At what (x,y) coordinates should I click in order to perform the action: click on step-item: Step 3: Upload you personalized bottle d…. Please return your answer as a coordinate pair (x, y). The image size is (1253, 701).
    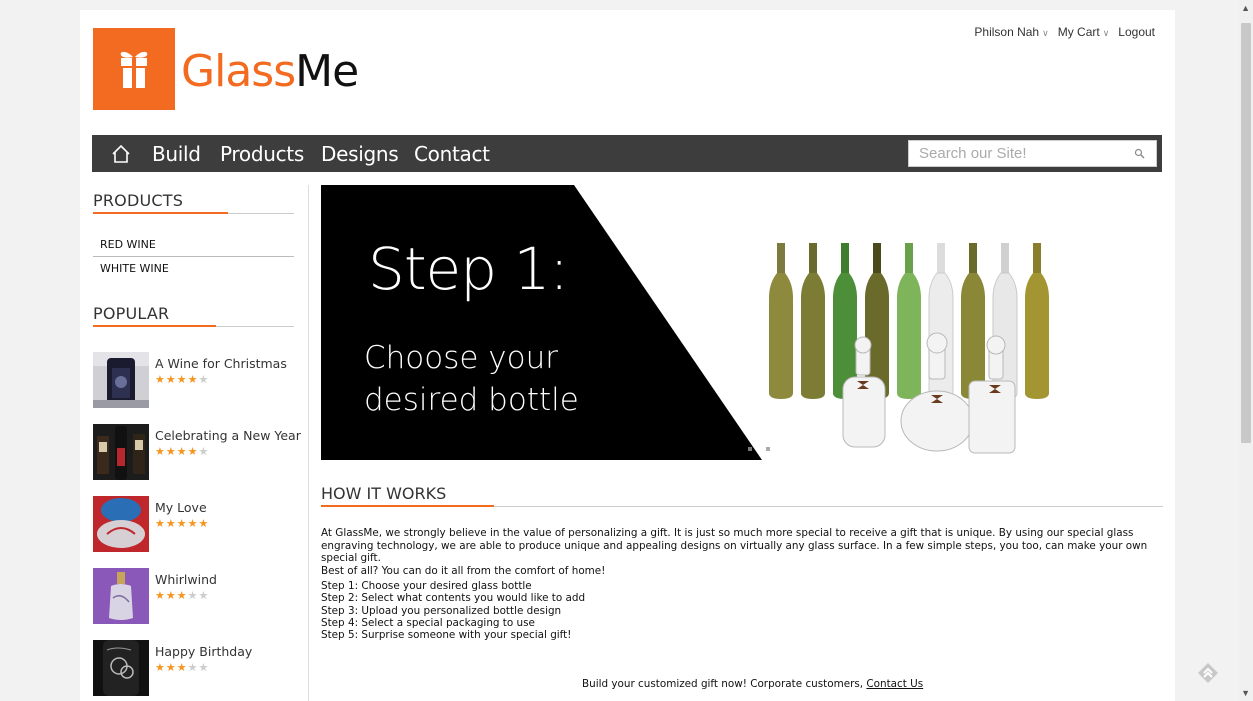
    Looking at the image, I should click on (441, 610).